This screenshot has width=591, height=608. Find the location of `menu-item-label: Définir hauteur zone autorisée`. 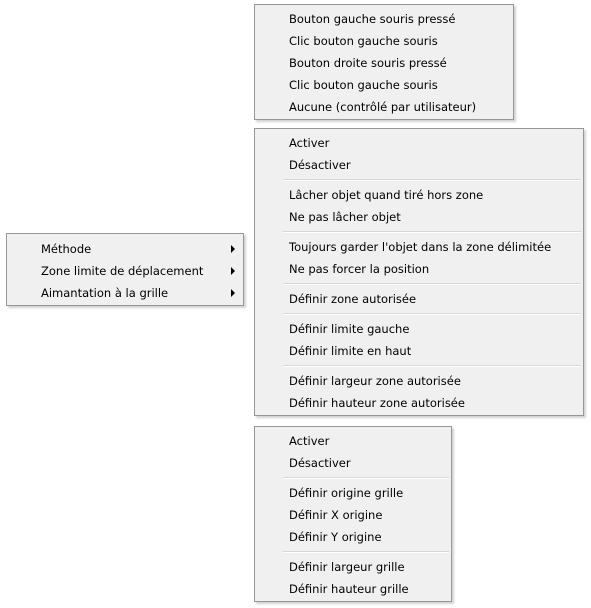

menu-item-label: Définir hauteur zone autorisée is located at coordinates (377, 403).